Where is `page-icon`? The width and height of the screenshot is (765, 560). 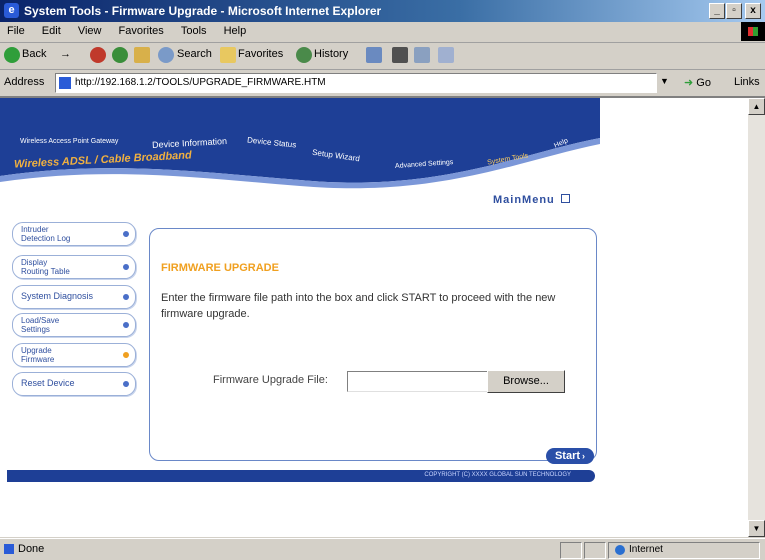 page-icon is located at coordinates (65, 83).